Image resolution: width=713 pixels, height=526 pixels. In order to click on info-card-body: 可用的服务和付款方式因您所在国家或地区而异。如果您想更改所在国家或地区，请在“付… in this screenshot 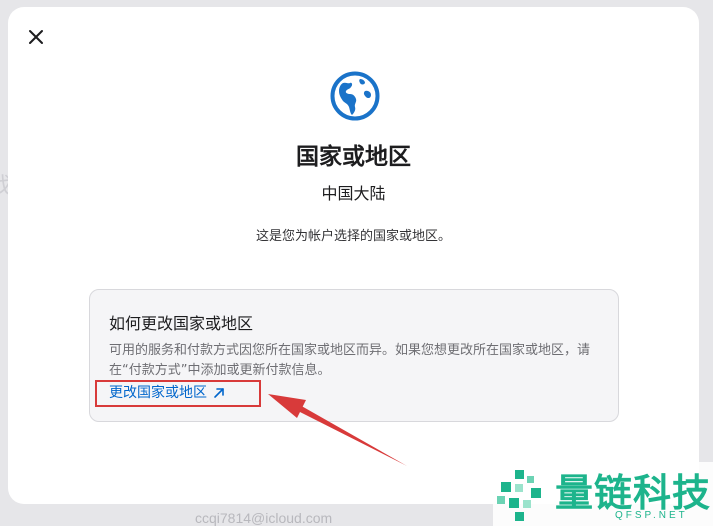, I will do `click(350, 360)`.